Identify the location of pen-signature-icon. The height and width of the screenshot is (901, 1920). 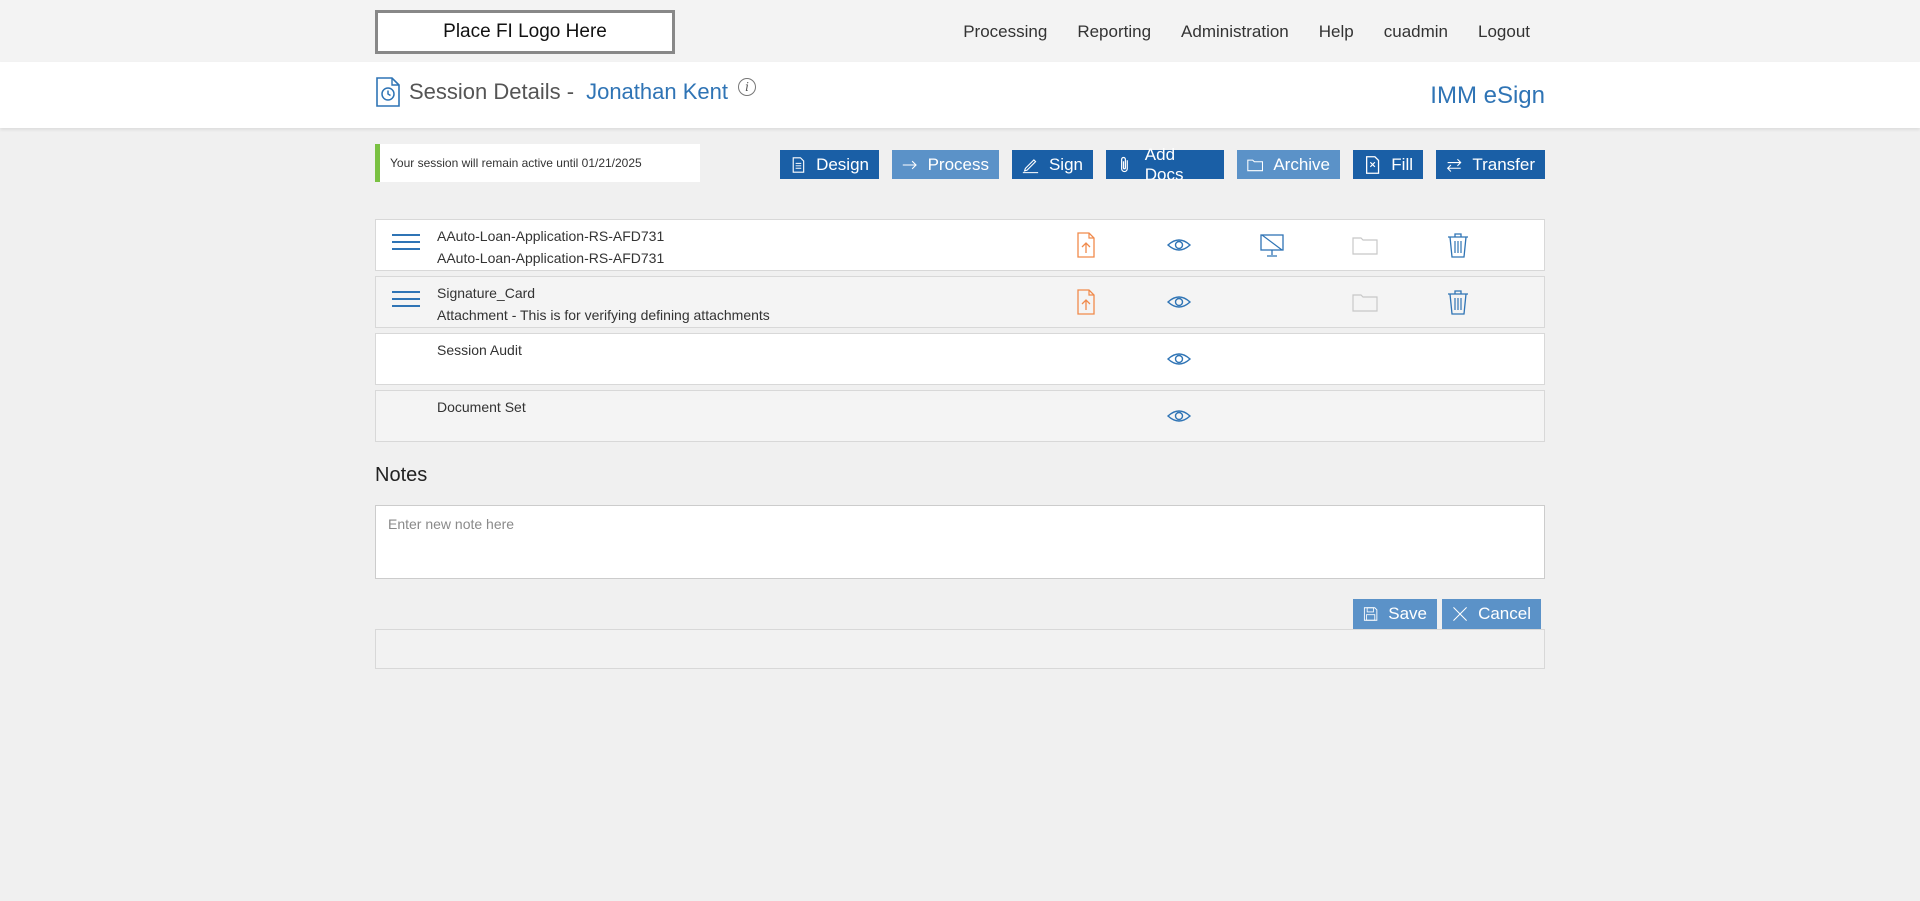
(1030, 165).